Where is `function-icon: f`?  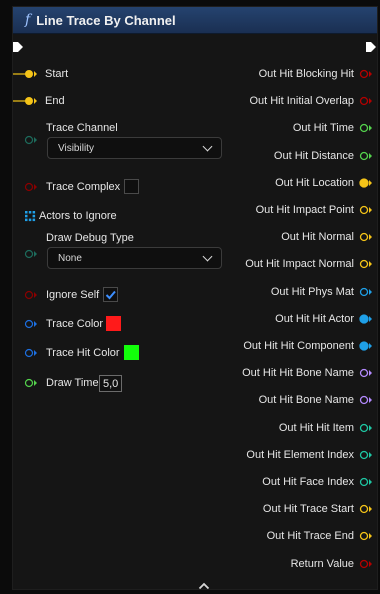
function-icon: f is located at coordinates (28, 20).